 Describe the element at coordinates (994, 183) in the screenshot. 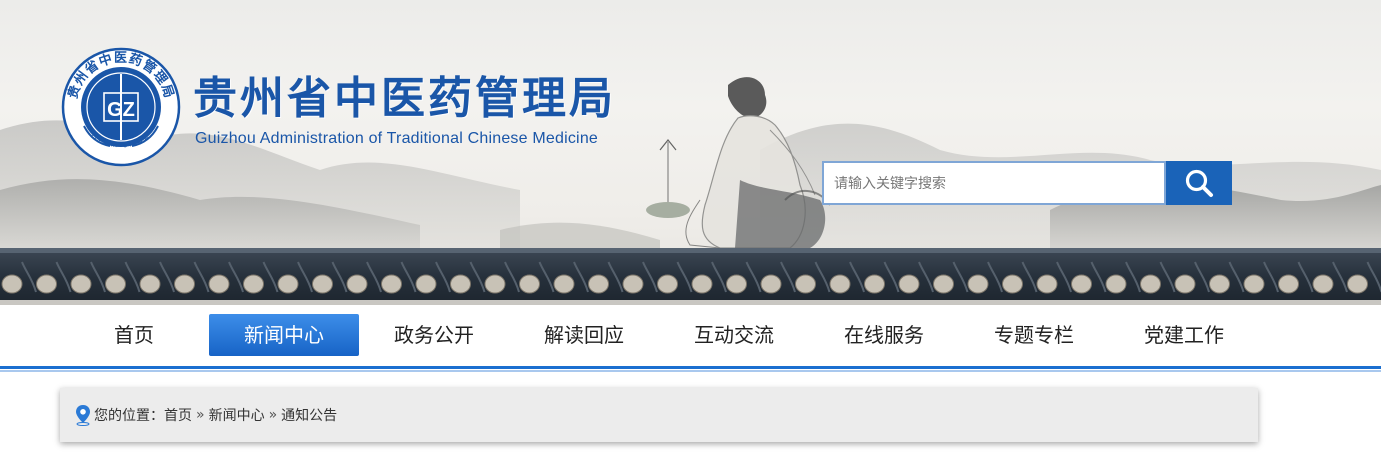

I see `search-input` at that location.